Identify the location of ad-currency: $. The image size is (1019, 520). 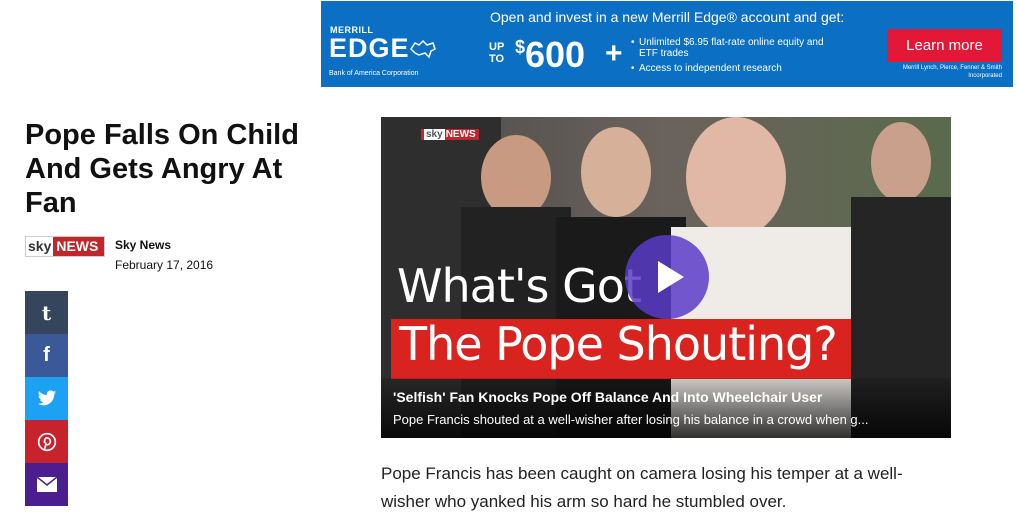
(520, 47).